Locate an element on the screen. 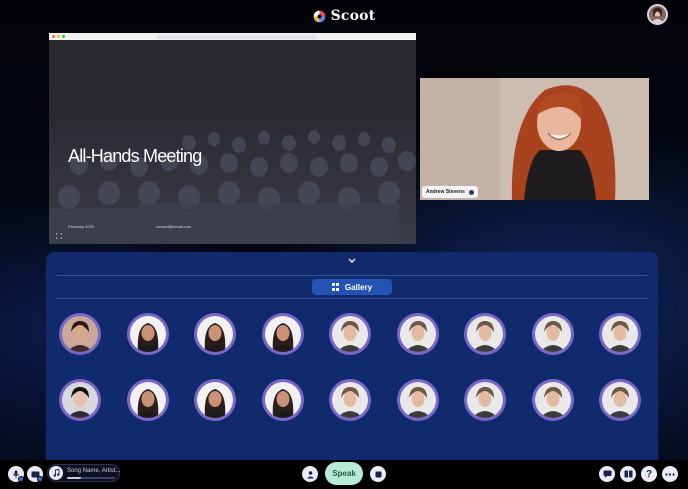 This screenshot has width=688, height=489. stop-icon is located at coordinates (378, 474).